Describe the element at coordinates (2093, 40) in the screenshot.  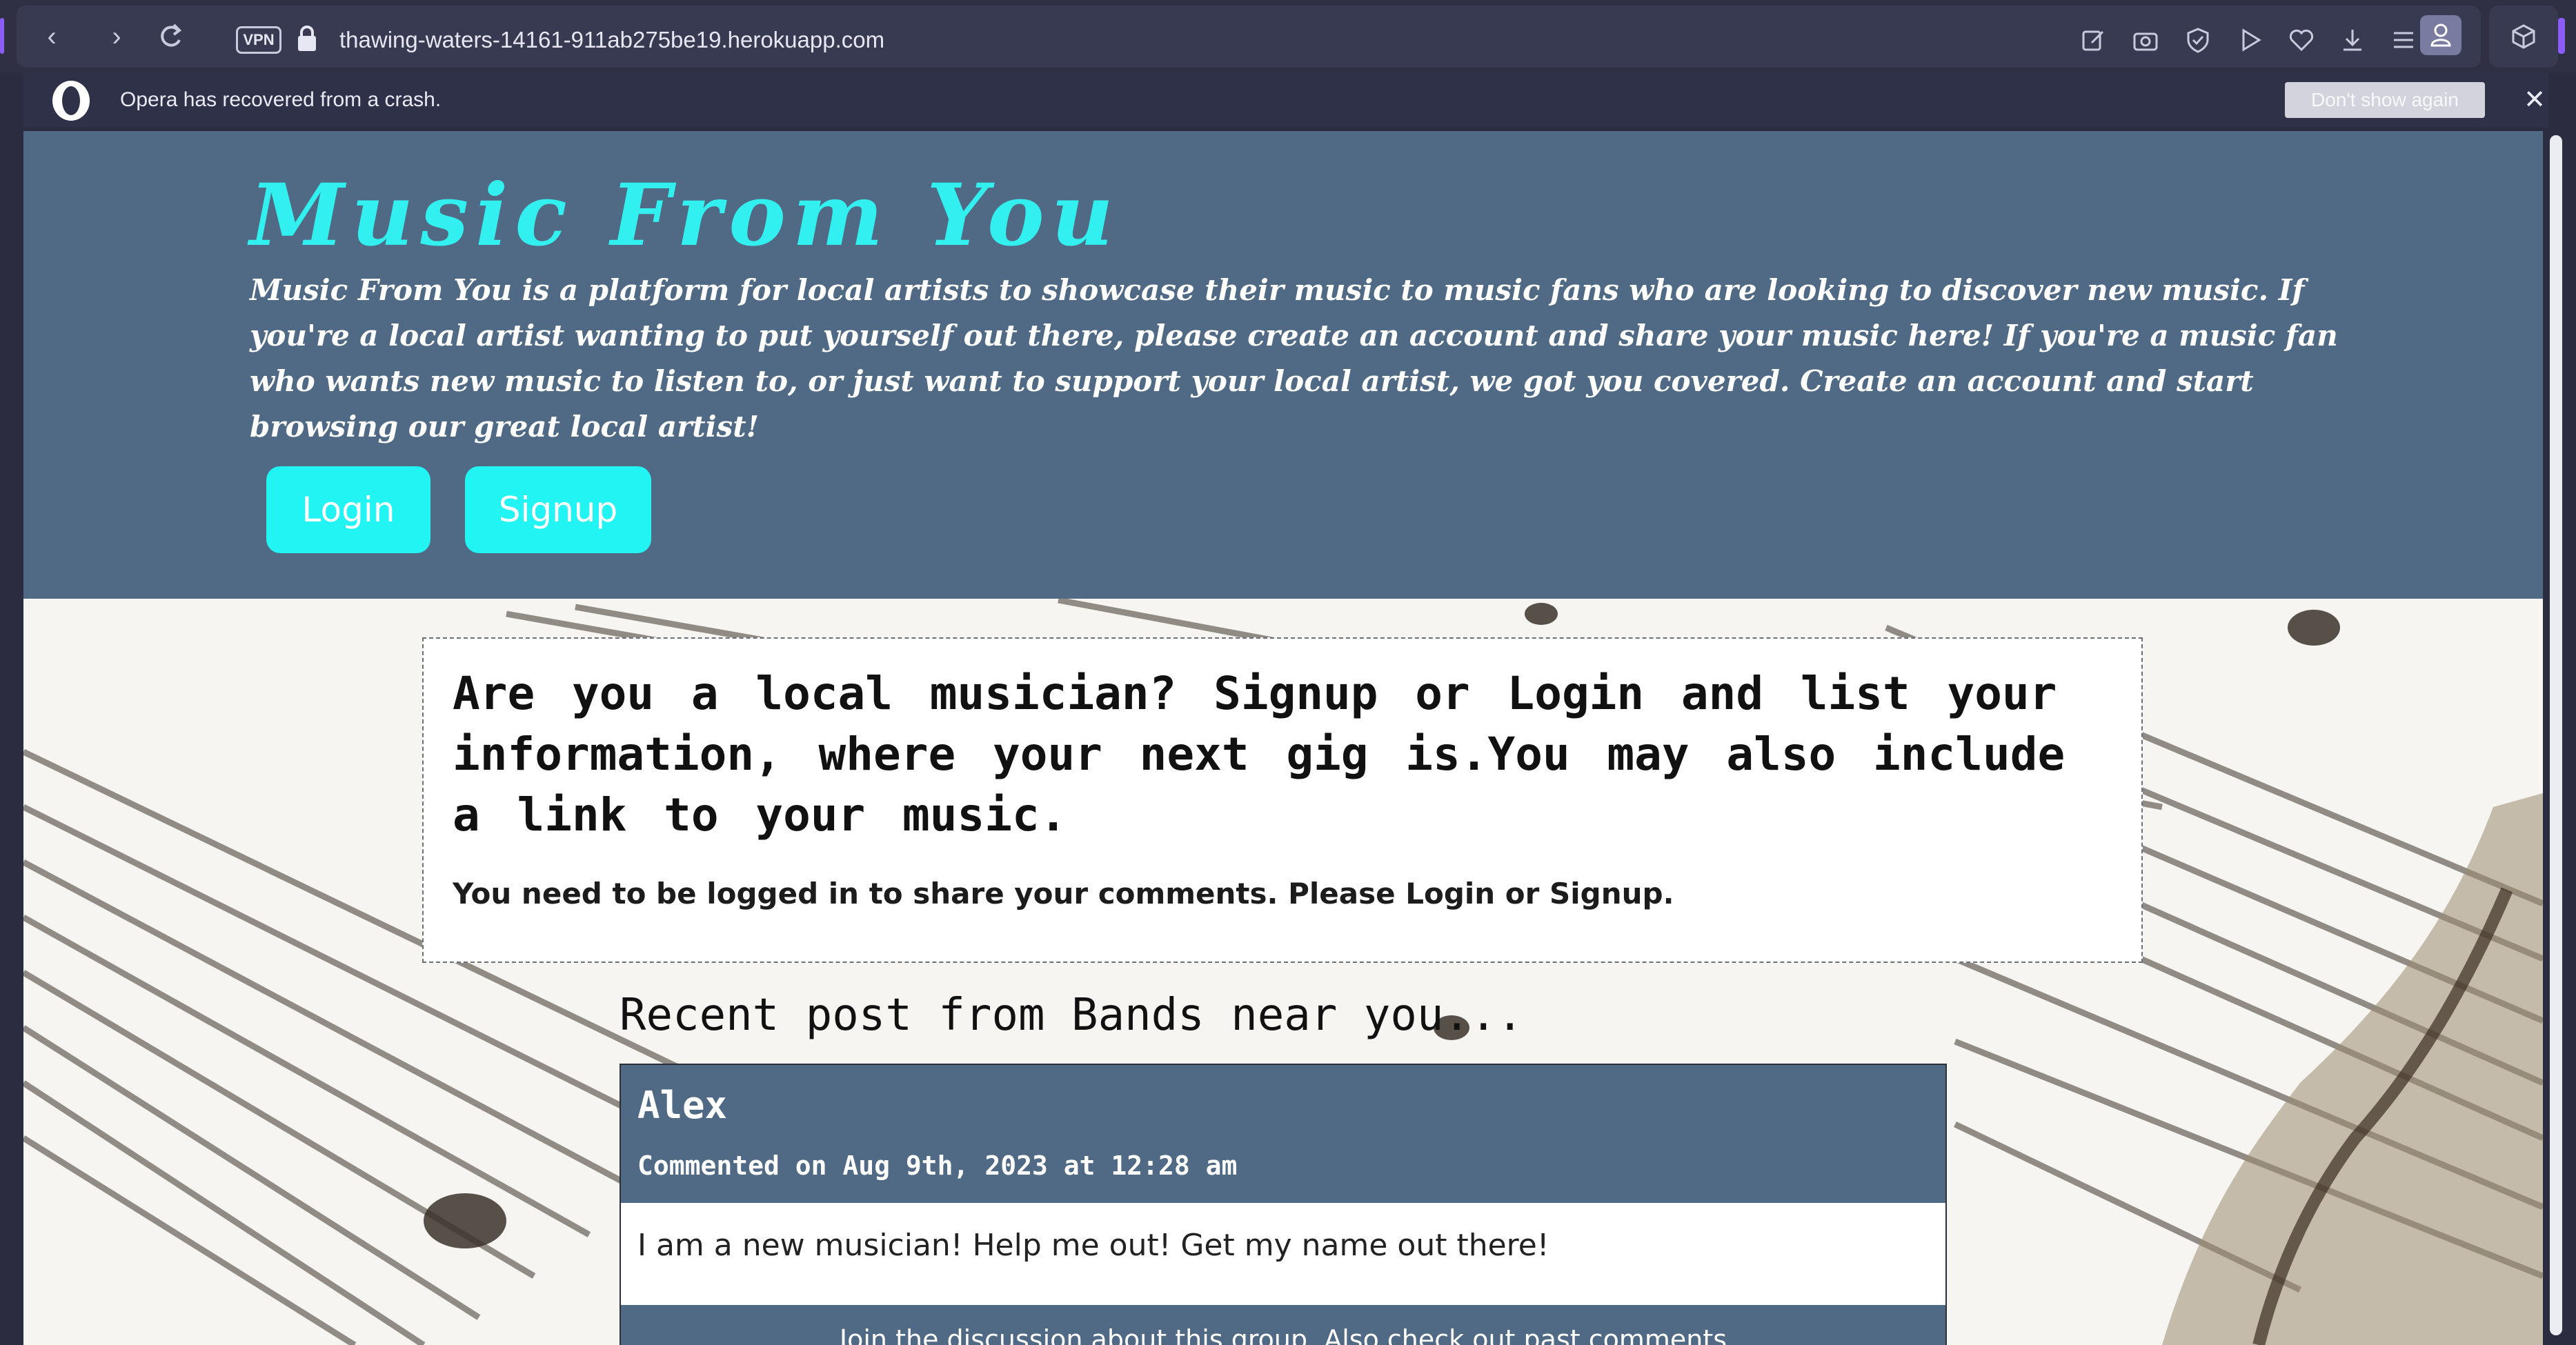
I see `edit-icon` at that location.